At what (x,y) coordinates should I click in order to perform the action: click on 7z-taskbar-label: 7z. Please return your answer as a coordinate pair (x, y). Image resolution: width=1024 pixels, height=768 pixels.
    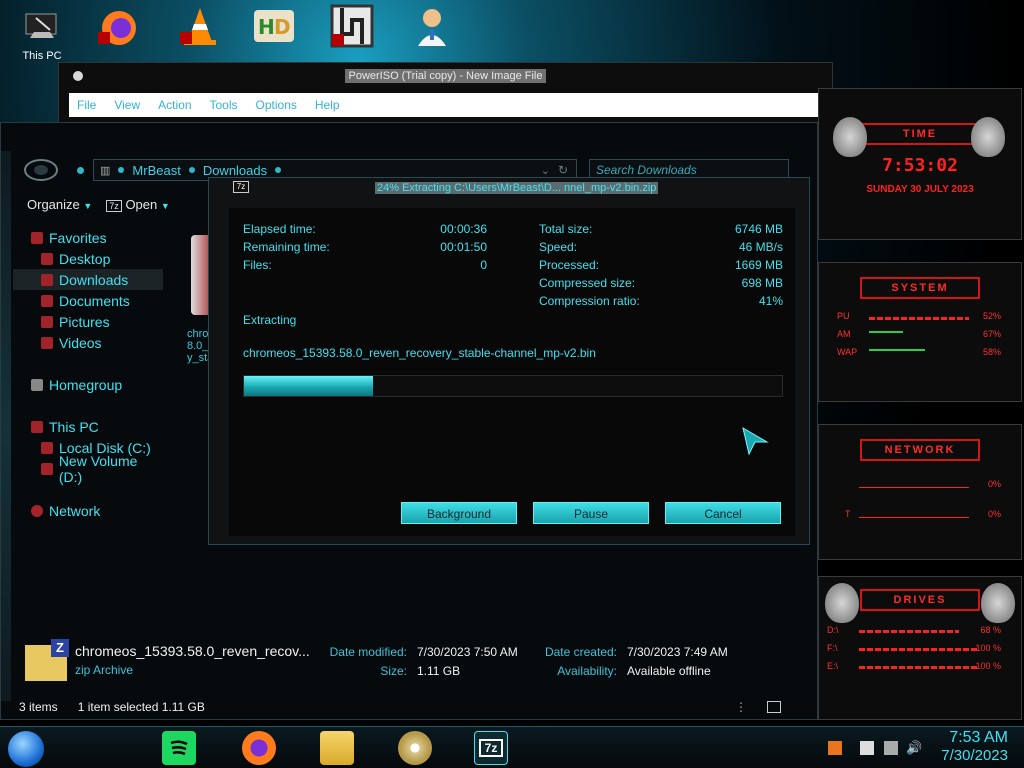
    Looking at the image, I should click on (491, 748).